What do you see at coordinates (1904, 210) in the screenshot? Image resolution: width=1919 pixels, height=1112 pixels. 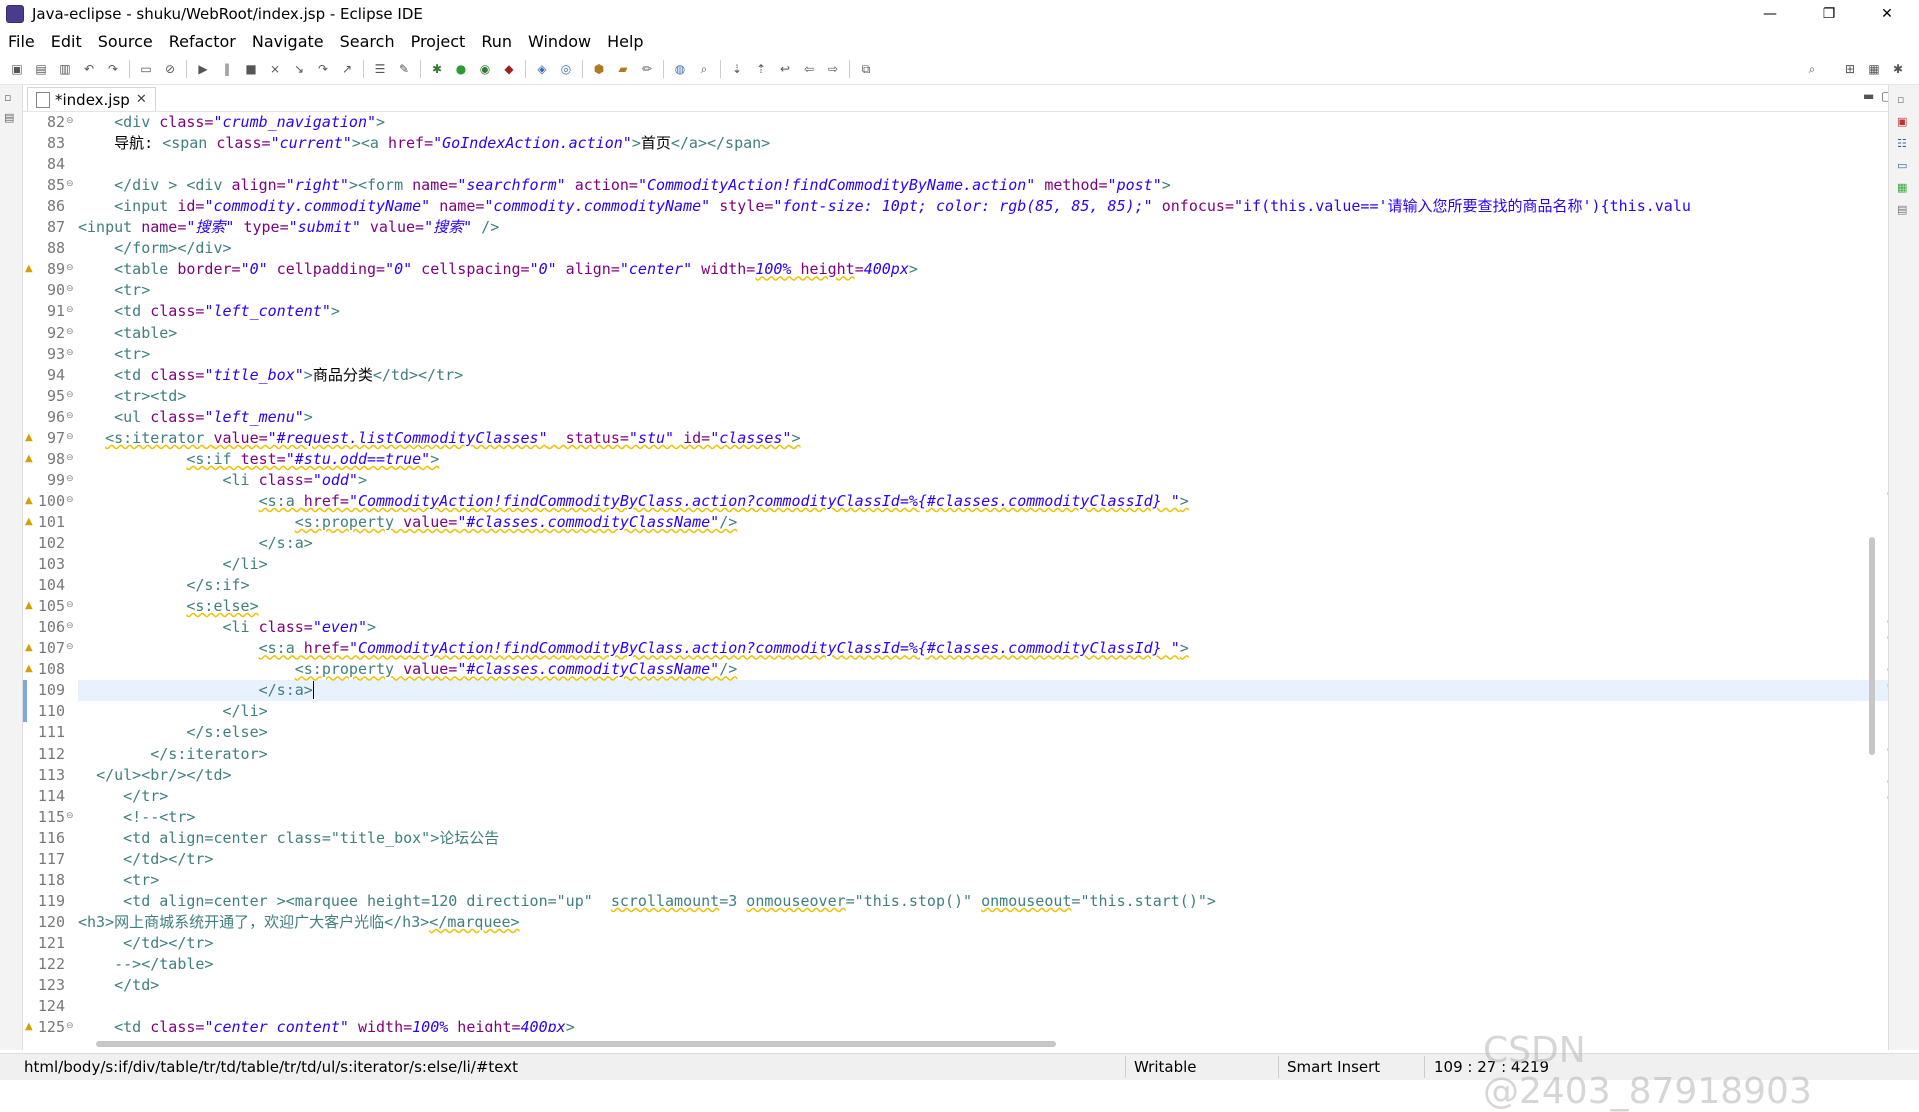 I see `properties-icon: ▤` at bounding box center [1904, 210].